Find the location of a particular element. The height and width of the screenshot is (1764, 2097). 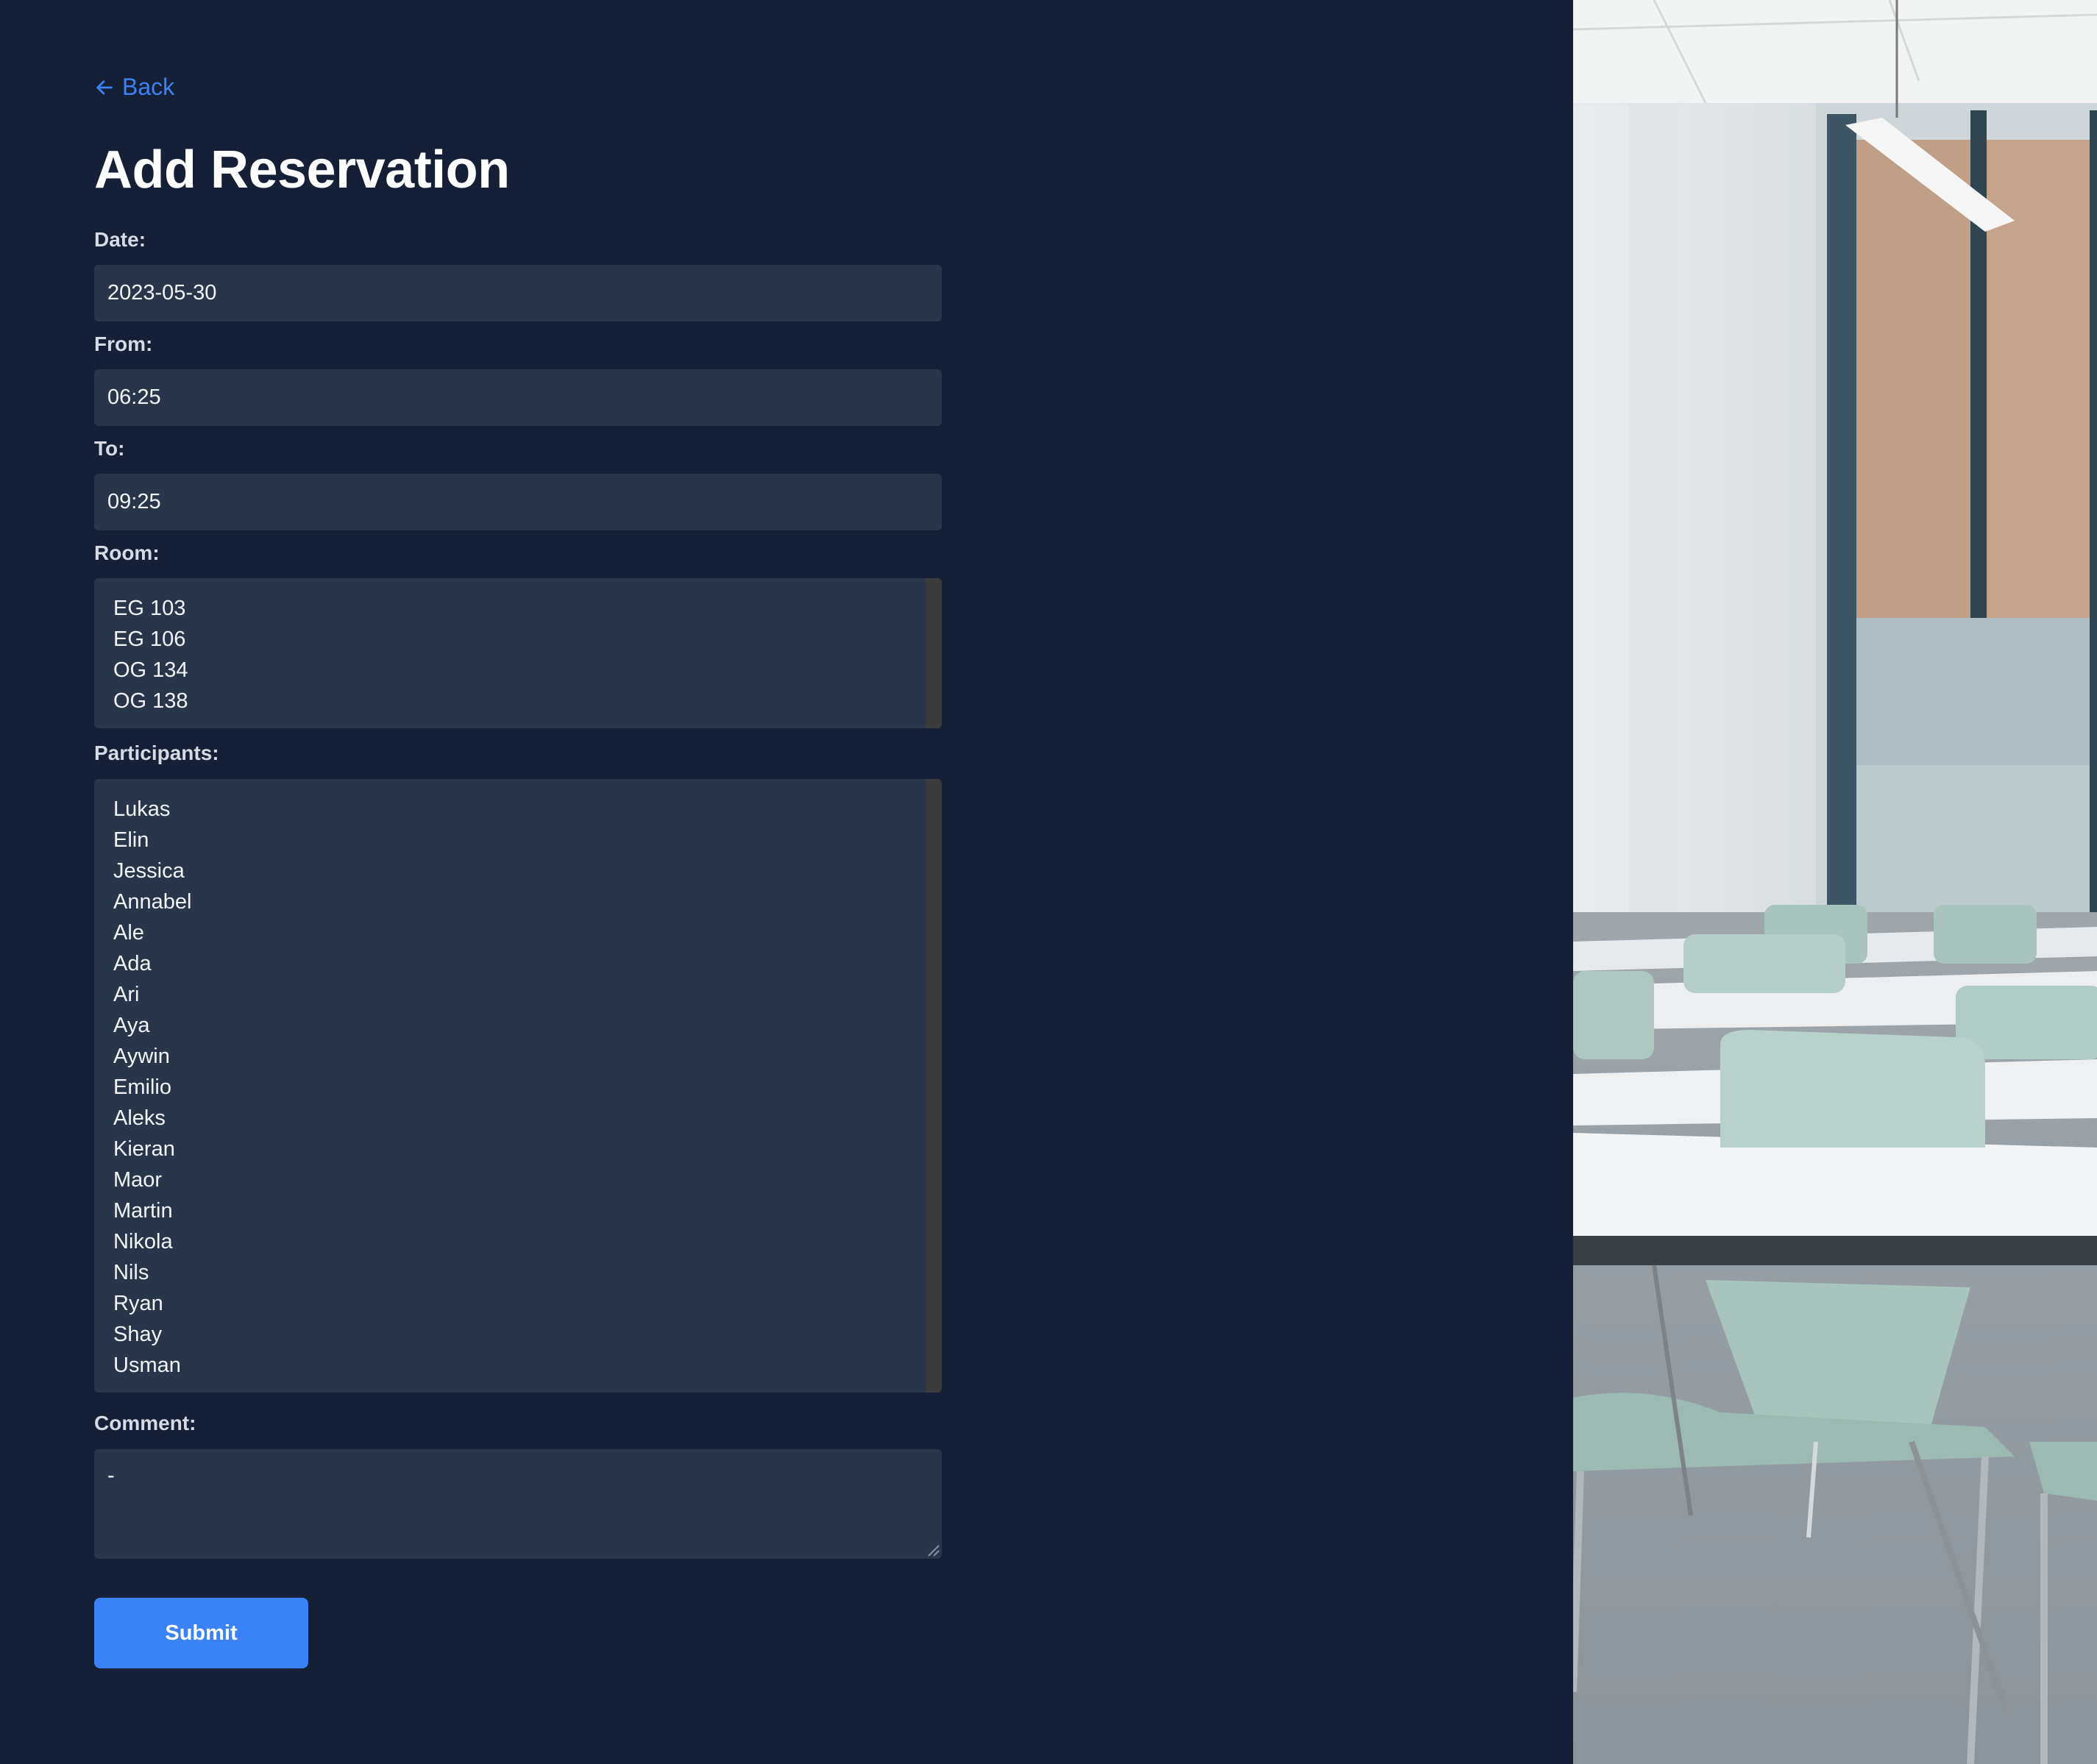

participant-option: Ryan is located at coordinates (518, 1303).